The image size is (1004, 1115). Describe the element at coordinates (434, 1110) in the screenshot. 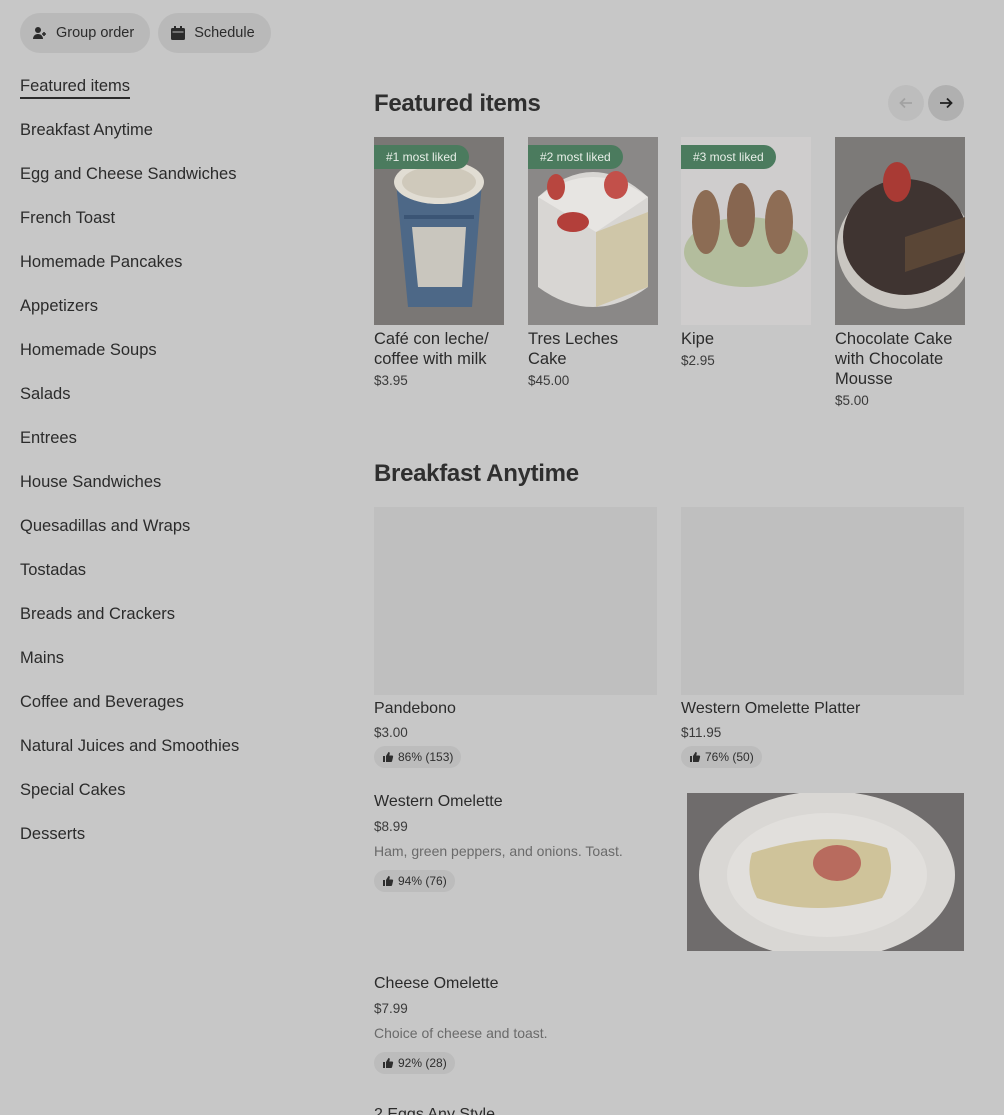

I see `menu-item-name: 2 Eggs Any Style` at that location.